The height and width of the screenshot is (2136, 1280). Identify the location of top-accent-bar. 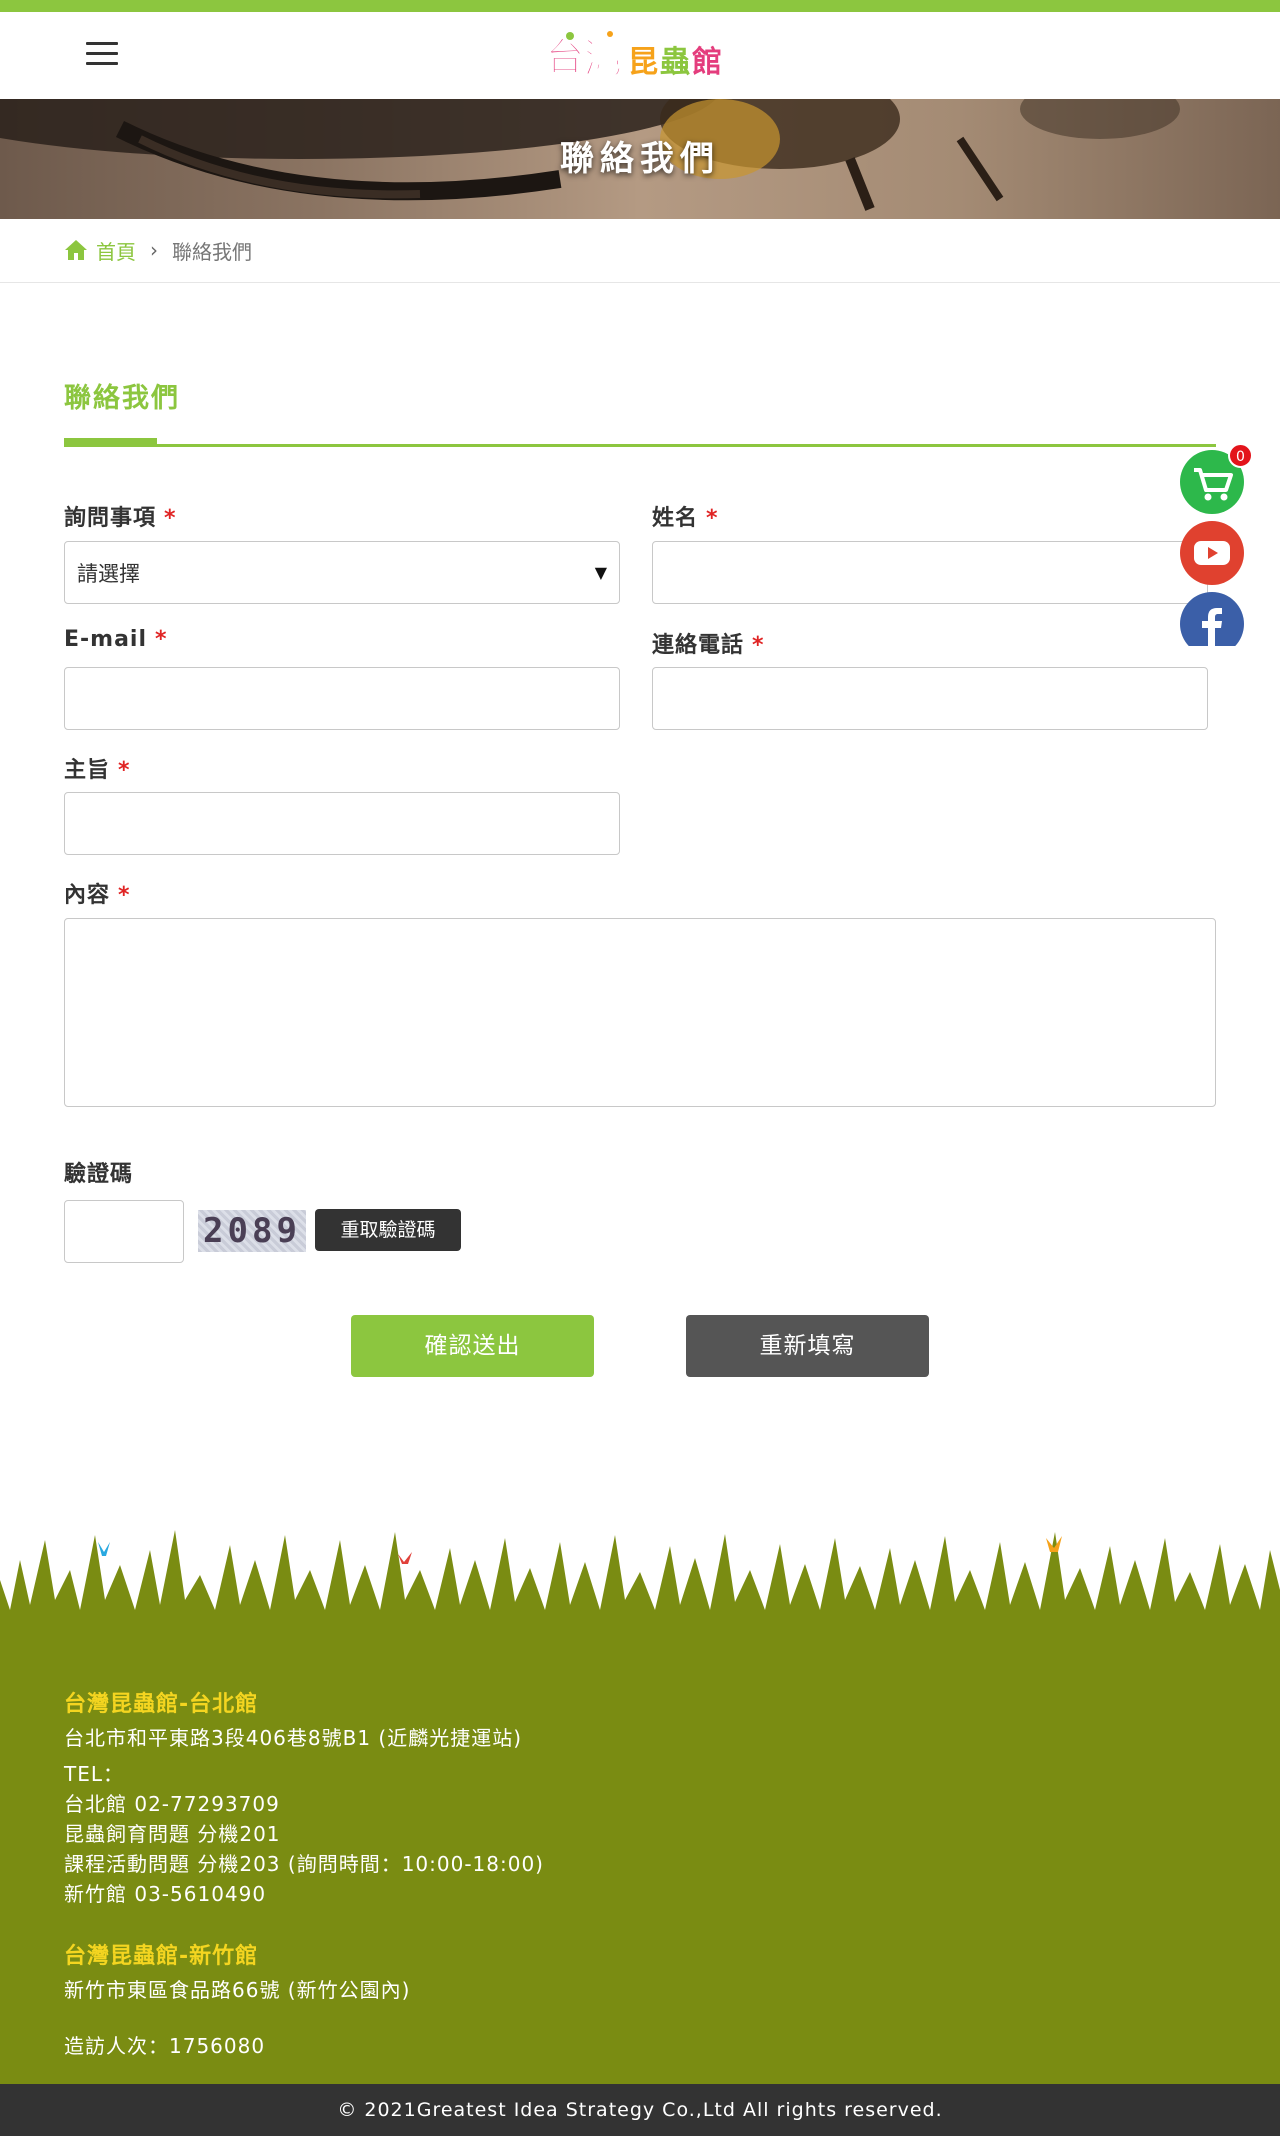
(640, 6).